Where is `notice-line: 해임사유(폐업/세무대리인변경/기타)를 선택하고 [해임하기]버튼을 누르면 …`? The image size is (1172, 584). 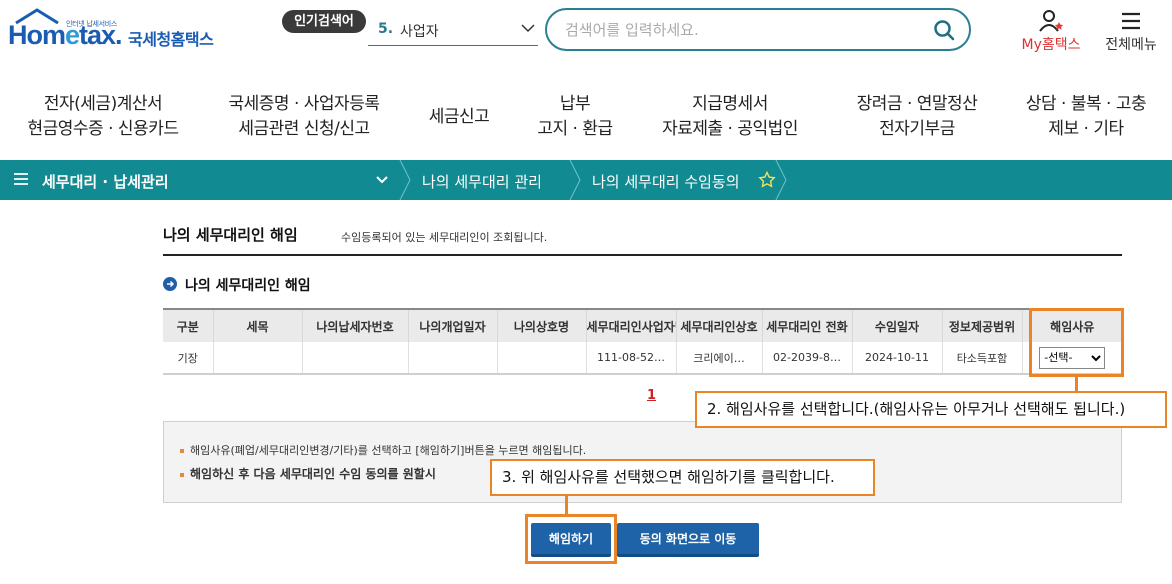
notice-line: 해임사유(폐업/세무대리인변경/기타)를 선택하고 [해임하기]버튼을 누르면 … is located at coordinates (383, 450).